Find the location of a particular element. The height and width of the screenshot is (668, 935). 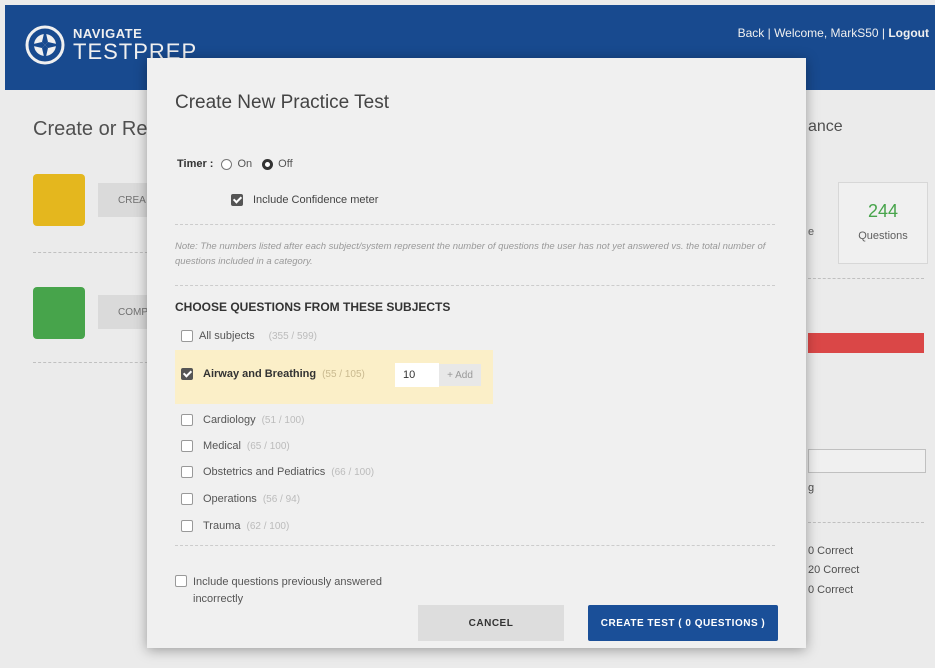

subject-name: All subjects is located at coordinates (227, 336).